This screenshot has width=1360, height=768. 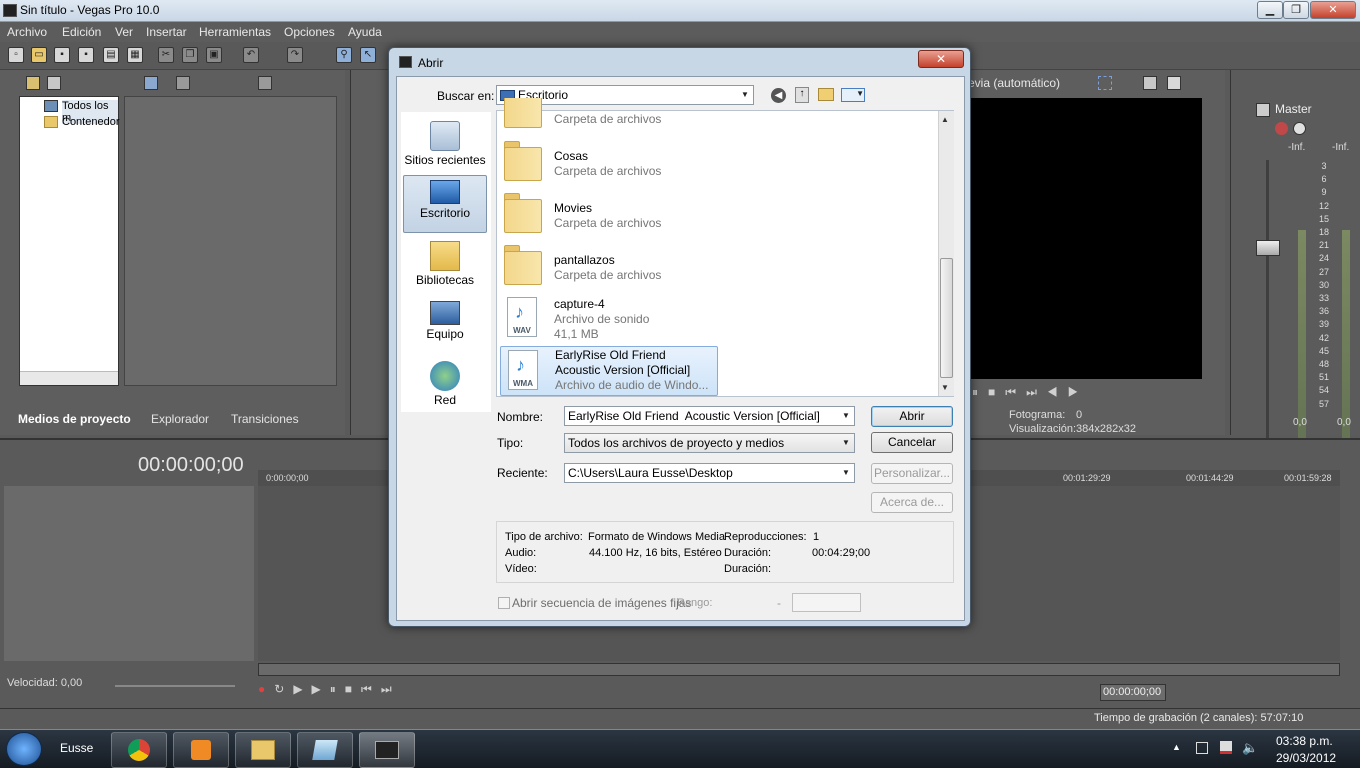 I want to click on next-icon: ⏭, so click(x=1036, y=392).